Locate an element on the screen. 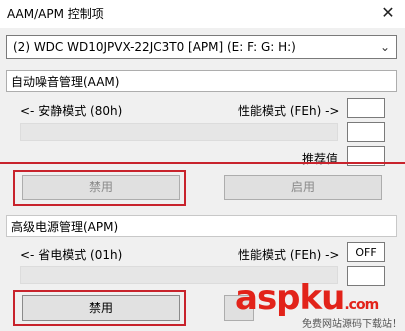 The height and width of the screenshot is (331, 405). watermark-subtitle: 免费网站源码下载站！ is located at coordinates (352, 324).